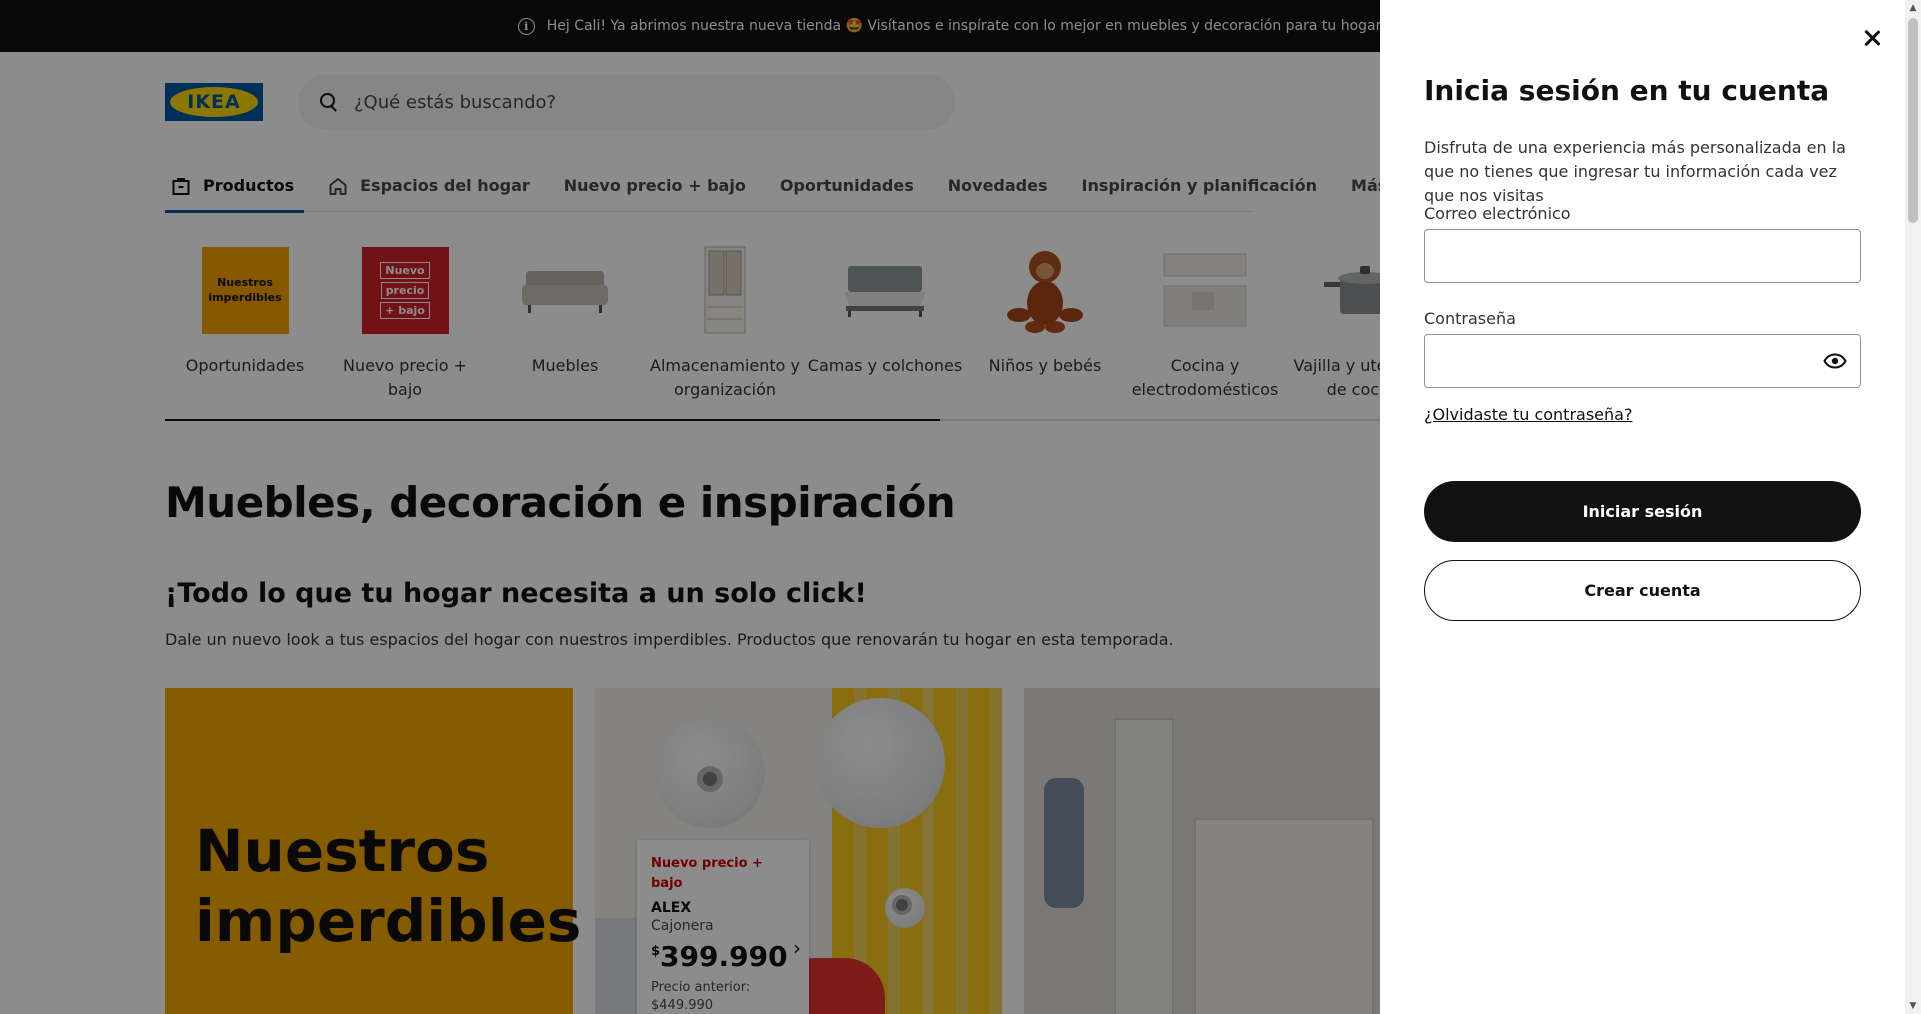 The width and height of the screenshot is (1921, 1014). I want to click on close-icon, so click(1872, 38).